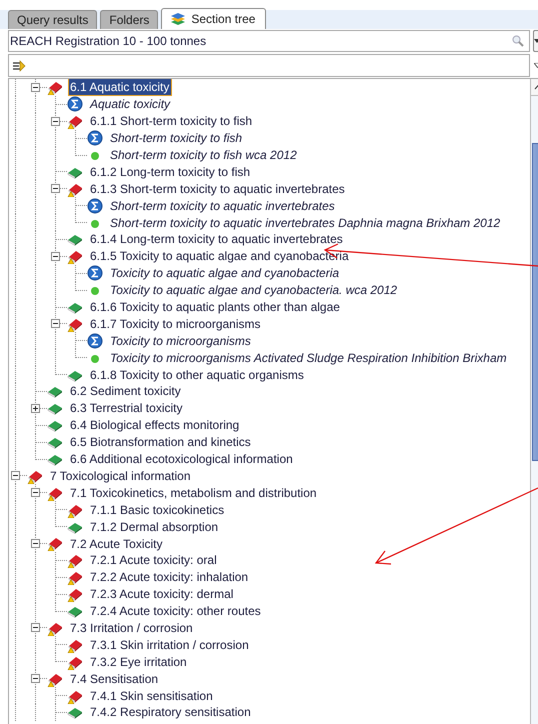 This screenshot has height=724, width=538. I want to click on tree-item: Short-term toxicity to fish wca 2012, so click(204, 155).